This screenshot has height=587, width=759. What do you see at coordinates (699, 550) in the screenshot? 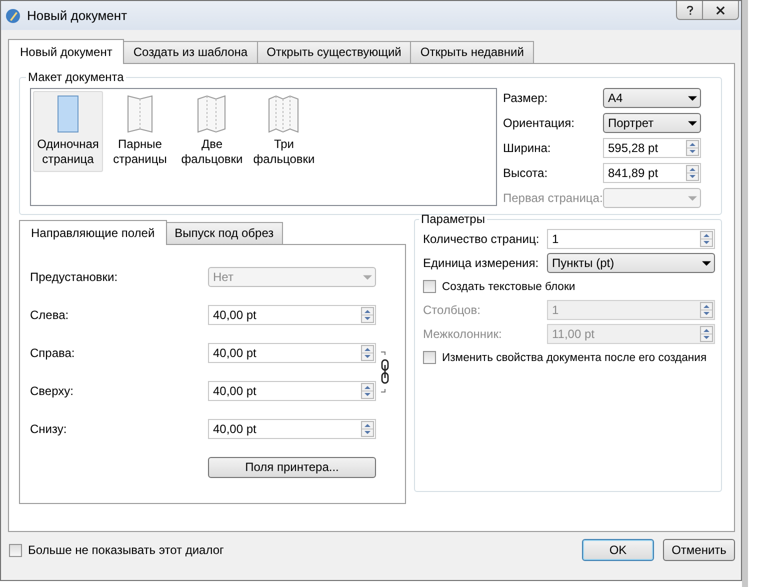
I see `dialog-button: Отменить` at bounding box center [699, 550].